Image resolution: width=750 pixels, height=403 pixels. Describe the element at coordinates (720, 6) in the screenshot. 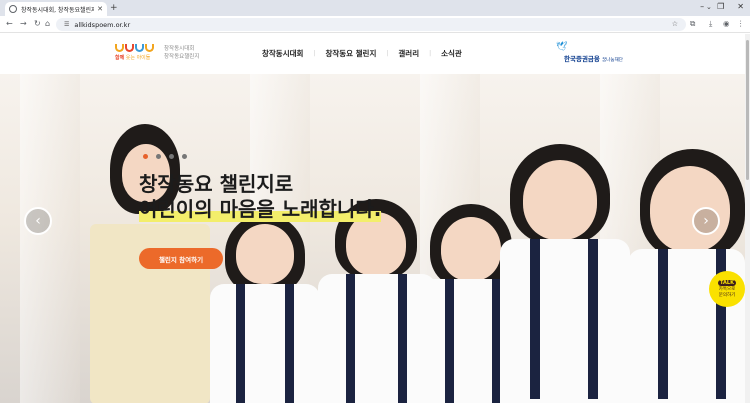

I see `restore-icon: ❐` at that location.